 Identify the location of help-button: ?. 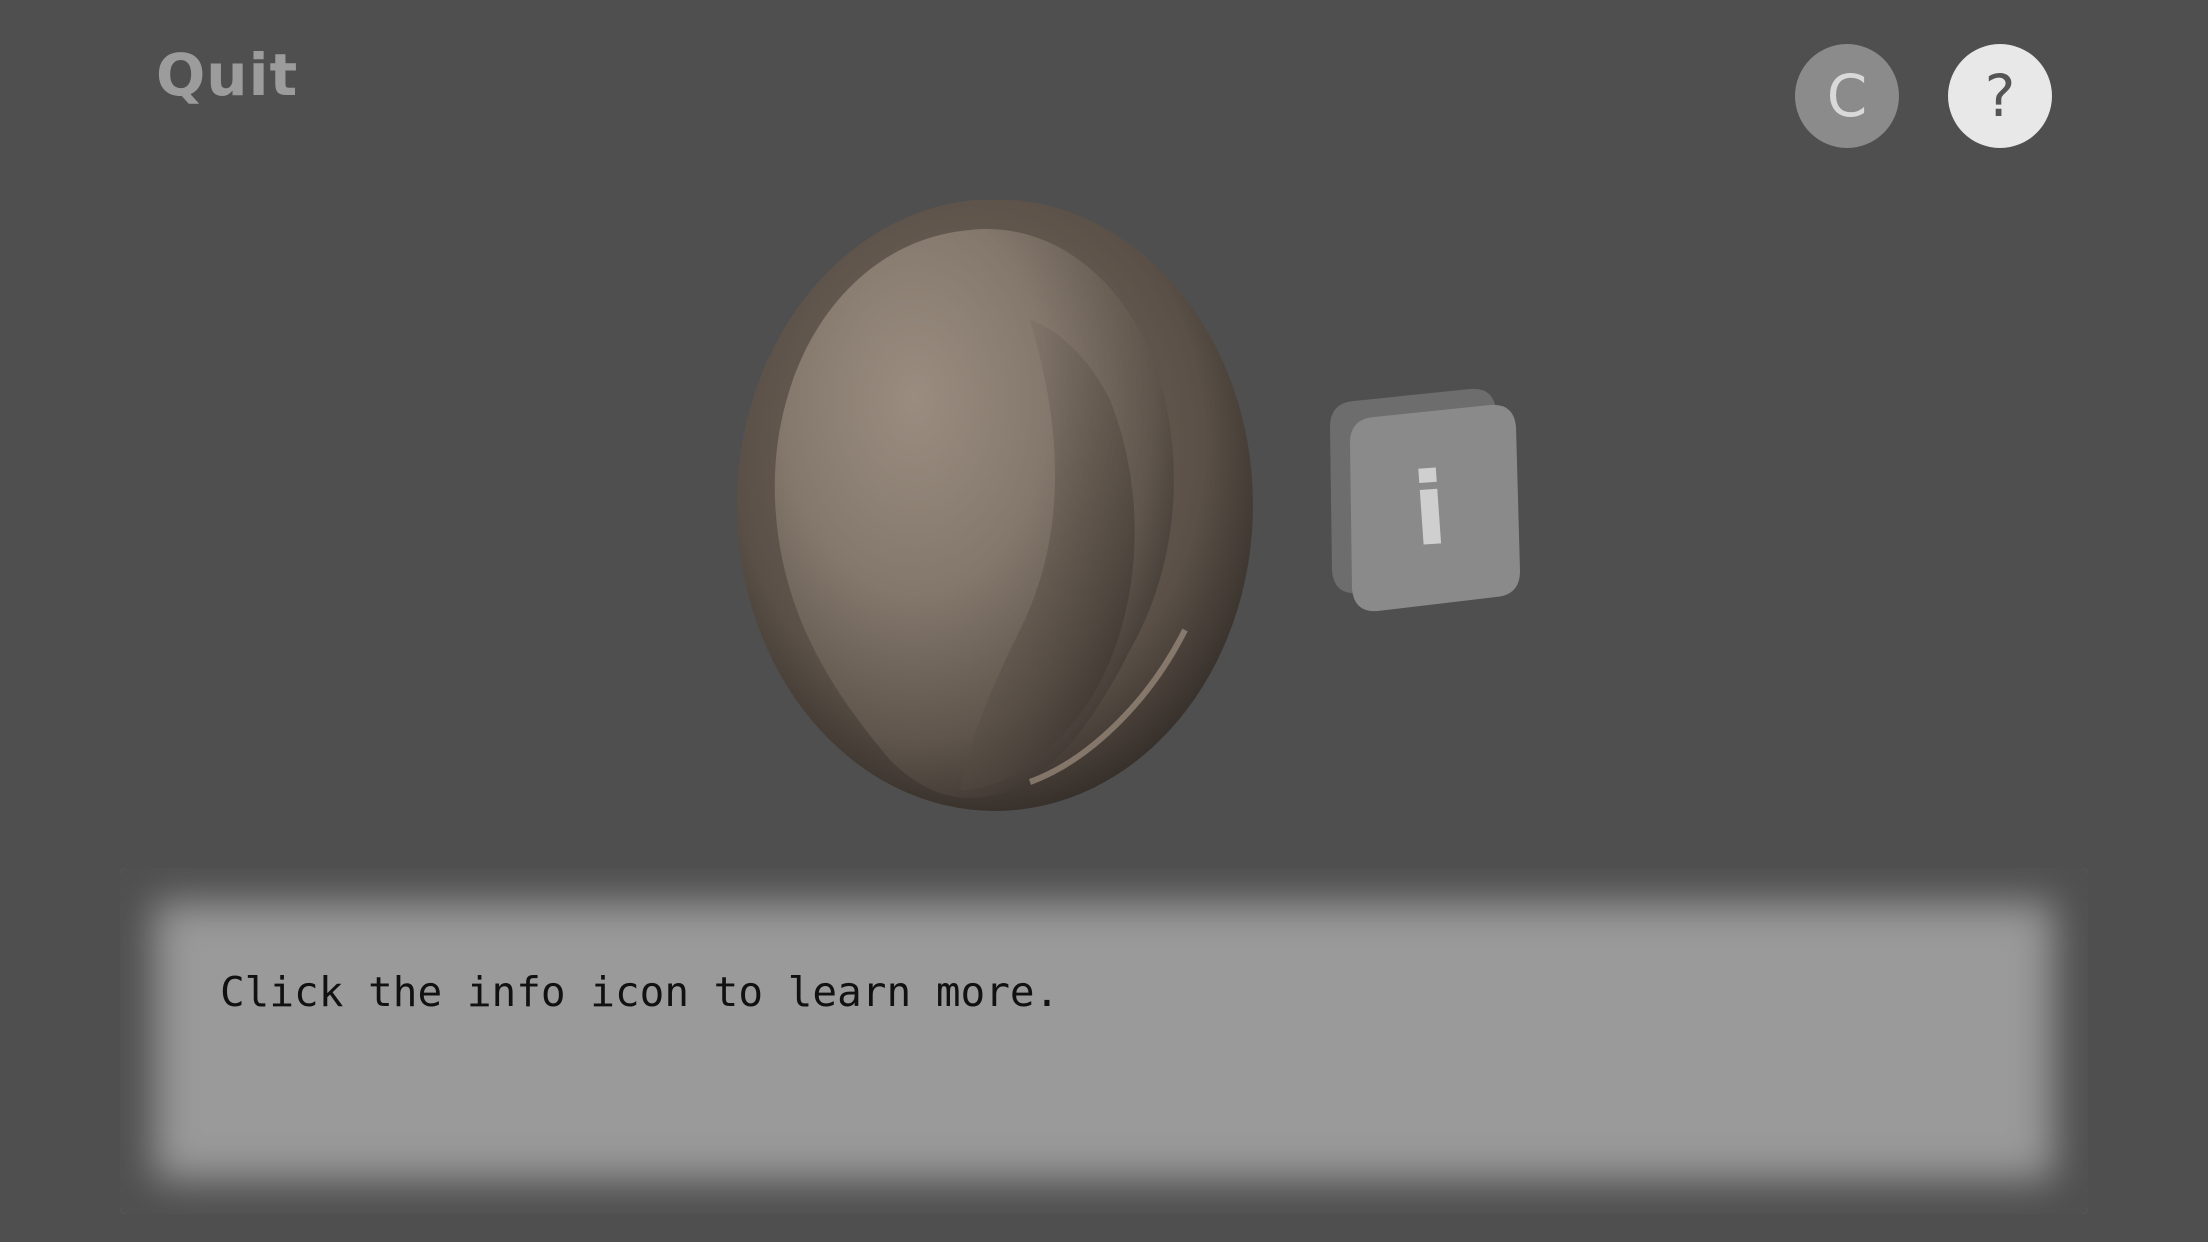
(2000, 96).